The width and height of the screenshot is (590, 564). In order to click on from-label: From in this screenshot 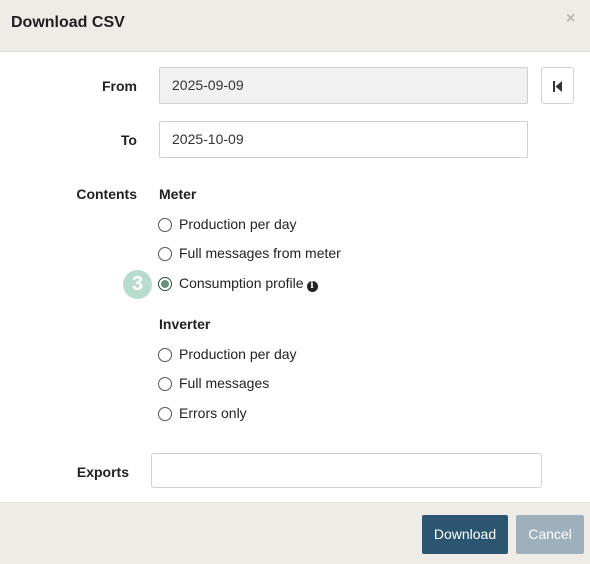, I will do `click(119, 86)`.